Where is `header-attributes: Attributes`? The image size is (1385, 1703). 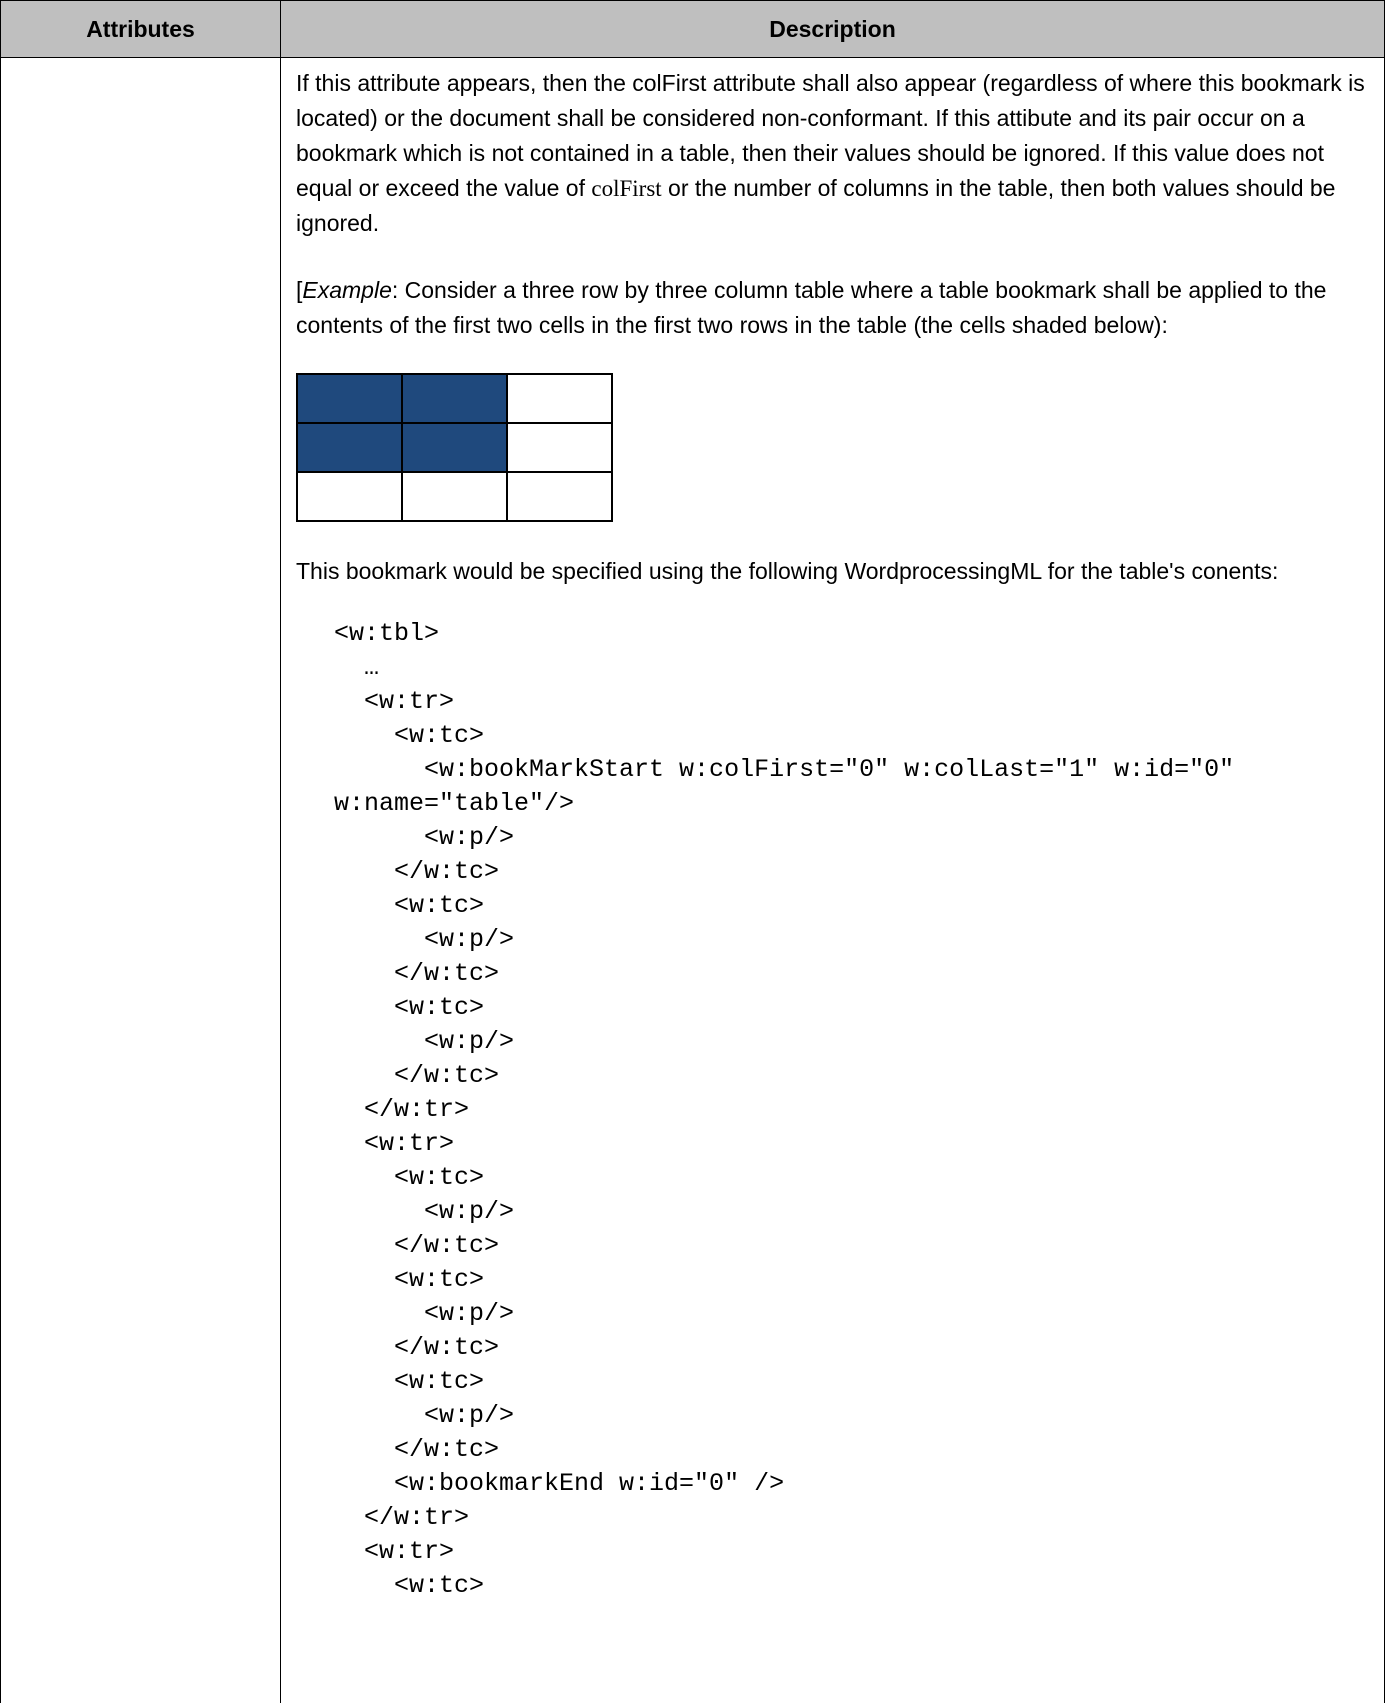
header-attributes: Attributes is located at coordinates (140, 29).